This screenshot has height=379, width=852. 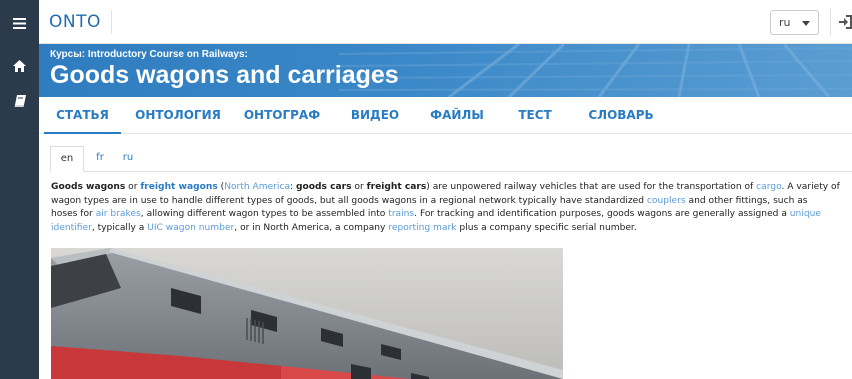 What do you see at coordinates (178, 187) in the screenshot?
I see `link-freight-wagons: freight wagons` at bounding box center [178, 187].